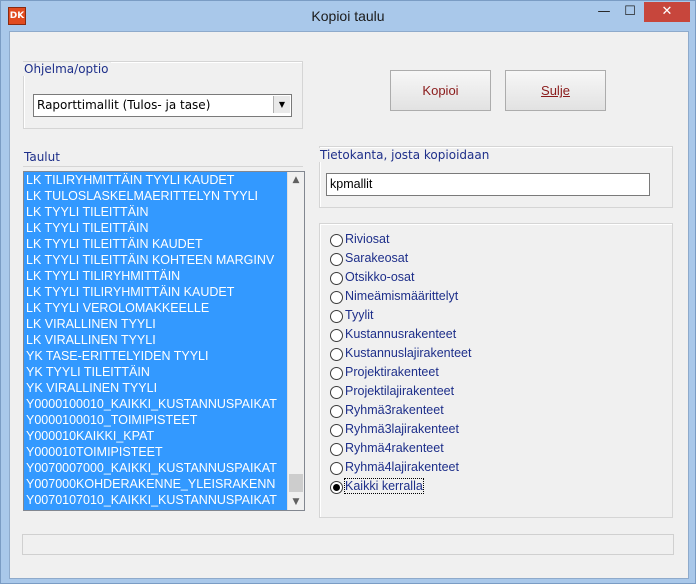  What do you see at coordinates (400, 391) in the screenshot?
I see `option-label: Projektilajirakenteet` at bounding box center [400, 391].